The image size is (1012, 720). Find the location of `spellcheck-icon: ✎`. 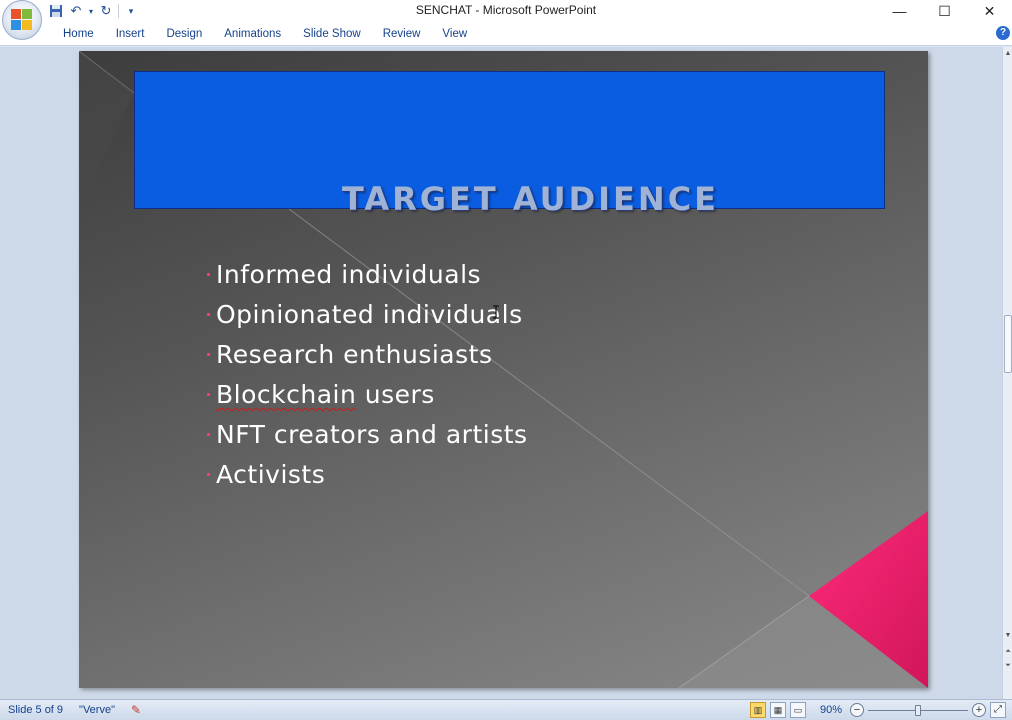

spellcheck-icon: ✎ is located at coordinates (138, 710).